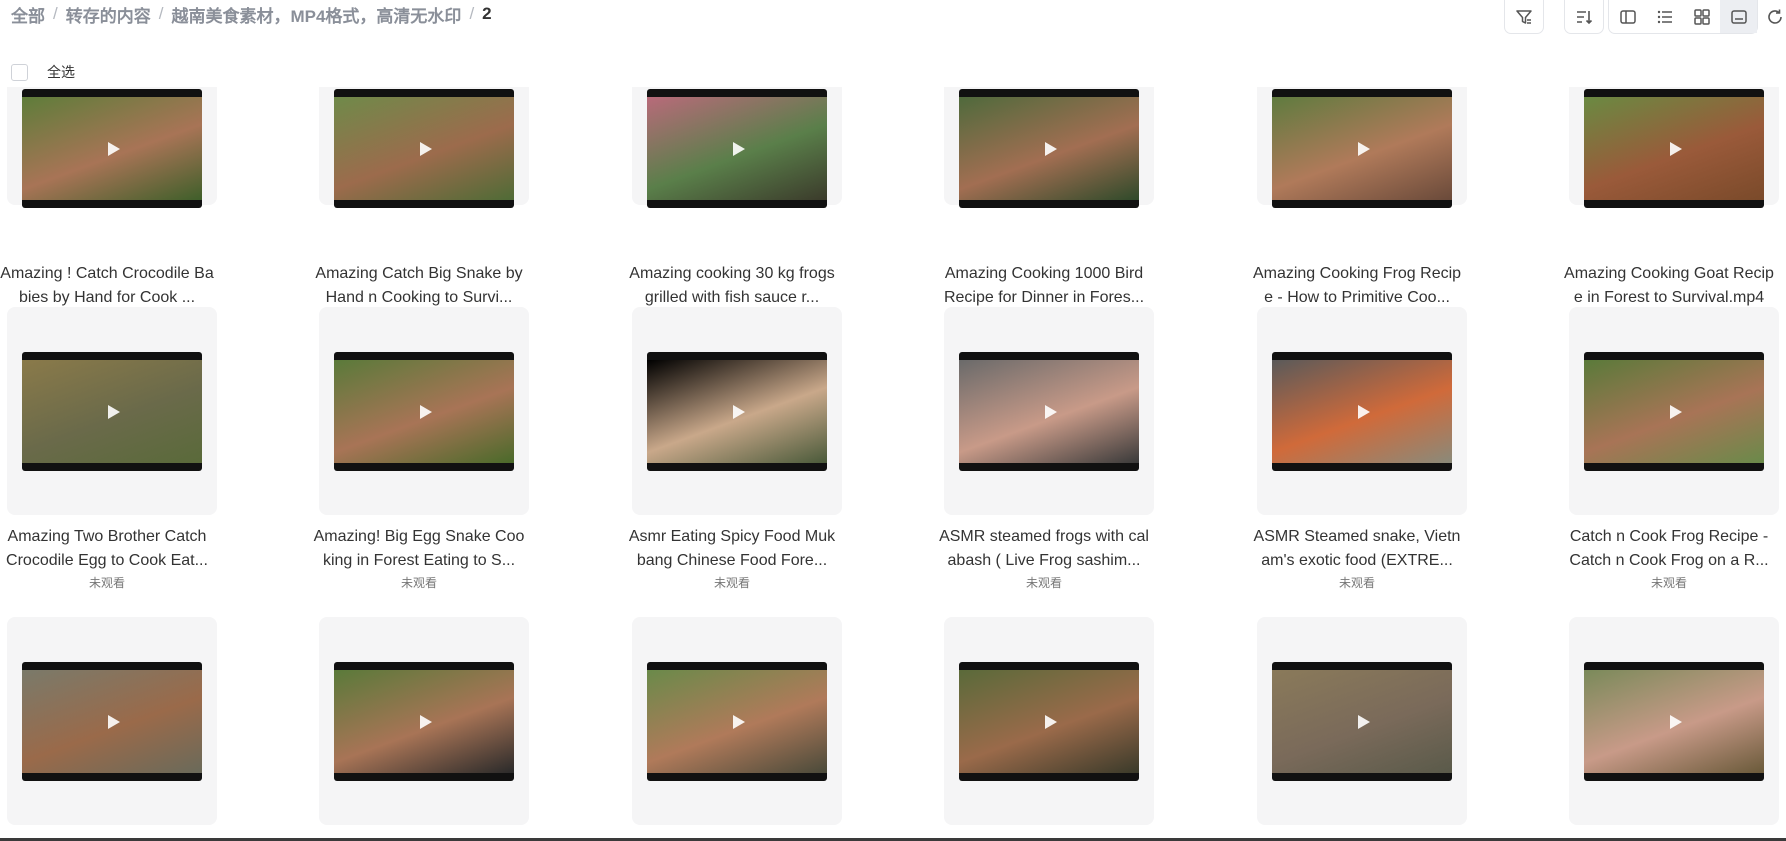 The height and width of the screenshot is (841, 1786). I want to click on refresh-button, so click(1772, 17).